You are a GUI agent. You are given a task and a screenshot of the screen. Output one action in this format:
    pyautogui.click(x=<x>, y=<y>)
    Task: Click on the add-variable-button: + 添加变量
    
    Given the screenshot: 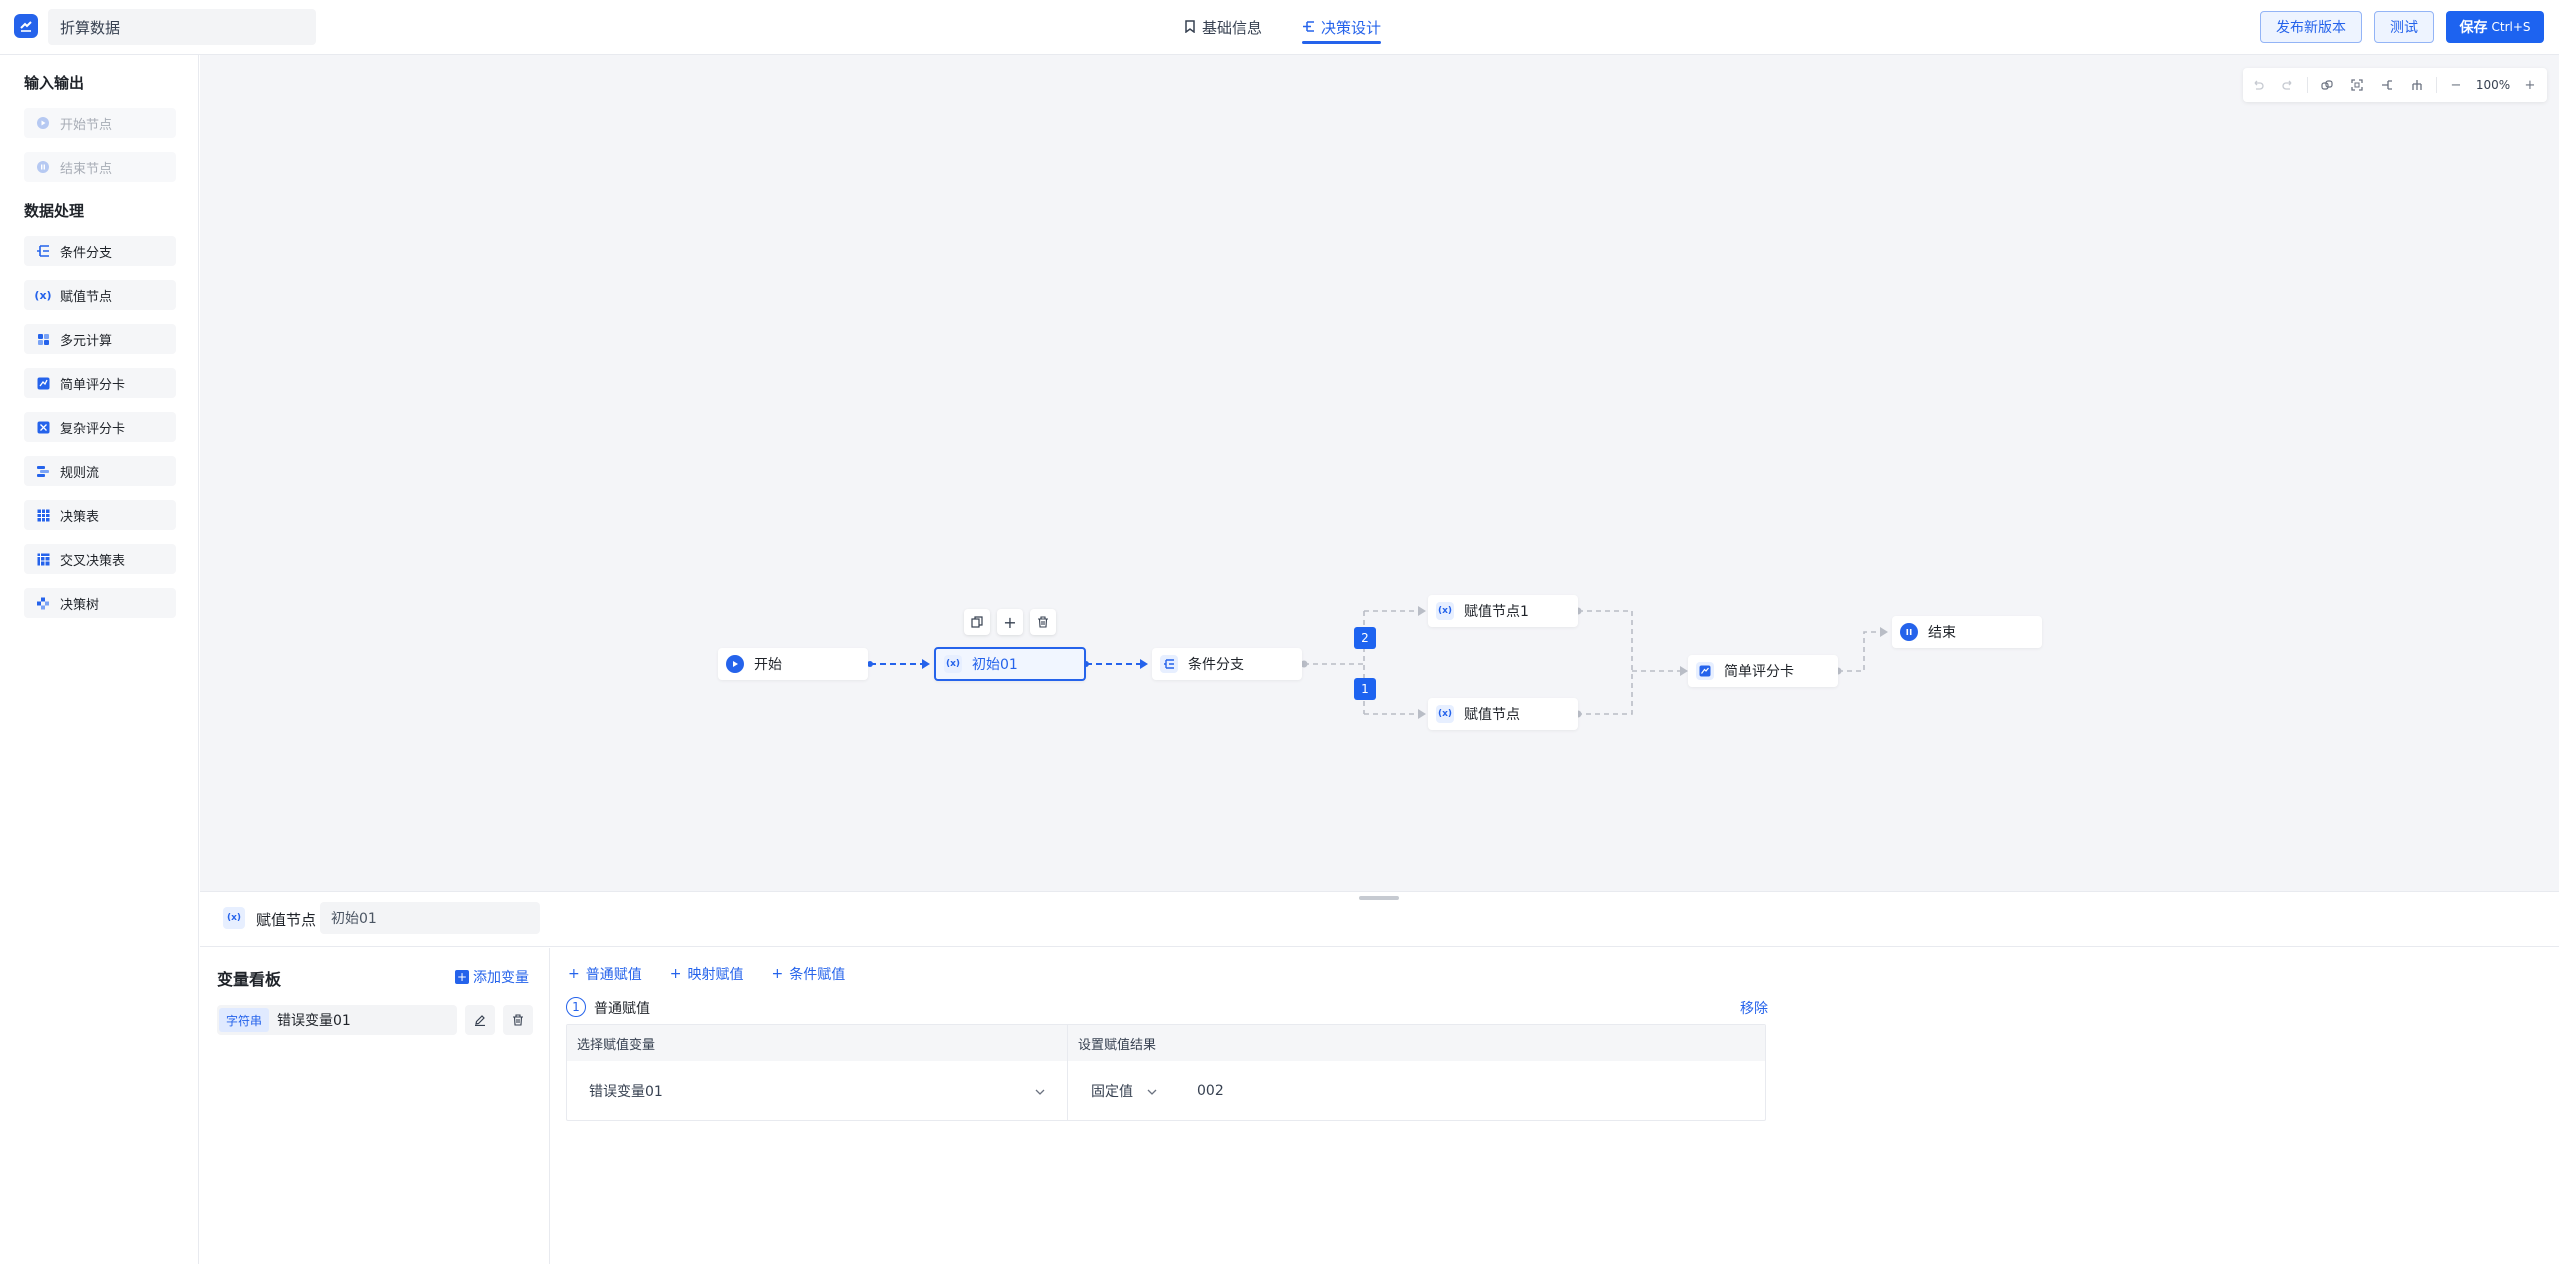 What is the action you would take?
    pyautogui.click(x=492, y=977)
    